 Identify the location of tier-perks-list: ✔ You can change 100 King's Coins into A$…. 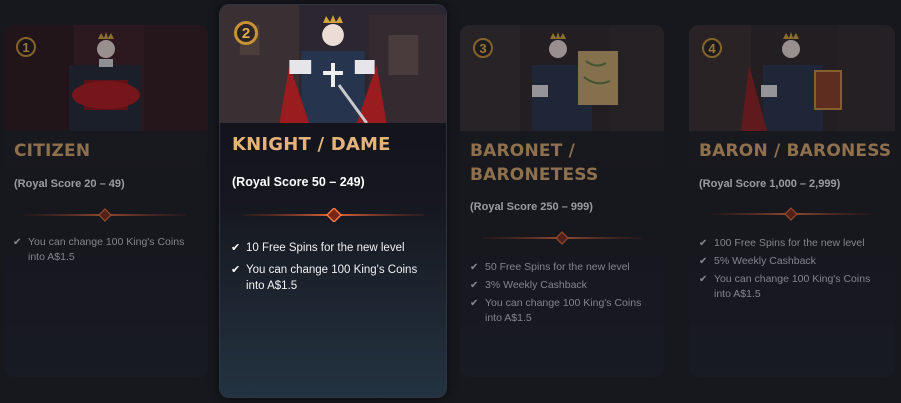
(103, 251).